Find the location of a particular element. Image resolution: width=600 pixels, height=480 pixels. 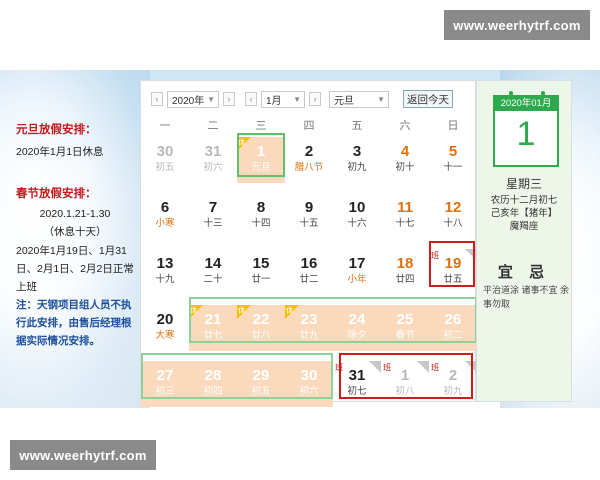

prev-year-button: ‹ is located at coordinates (157, 99).